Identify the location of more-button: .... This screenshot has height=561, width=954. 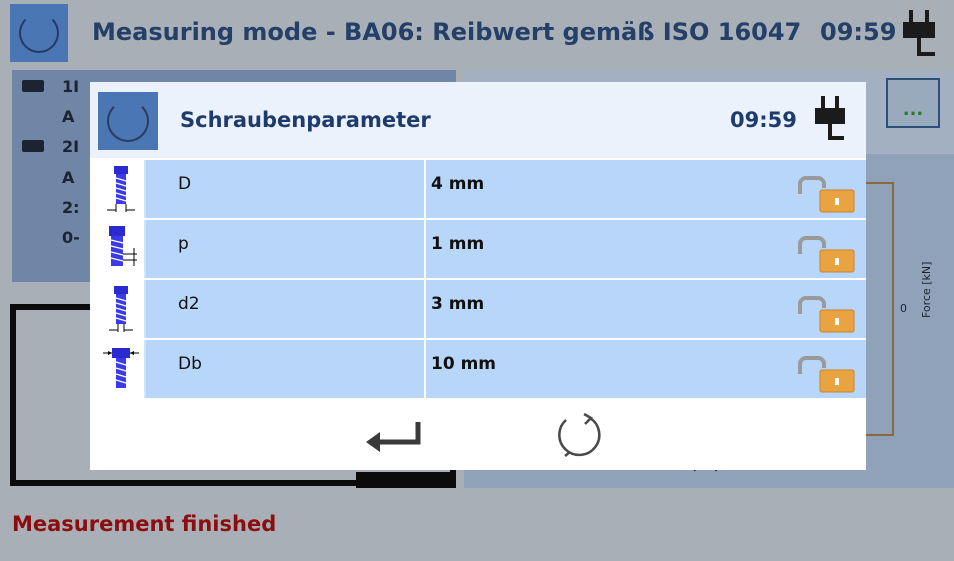
(913, 103).